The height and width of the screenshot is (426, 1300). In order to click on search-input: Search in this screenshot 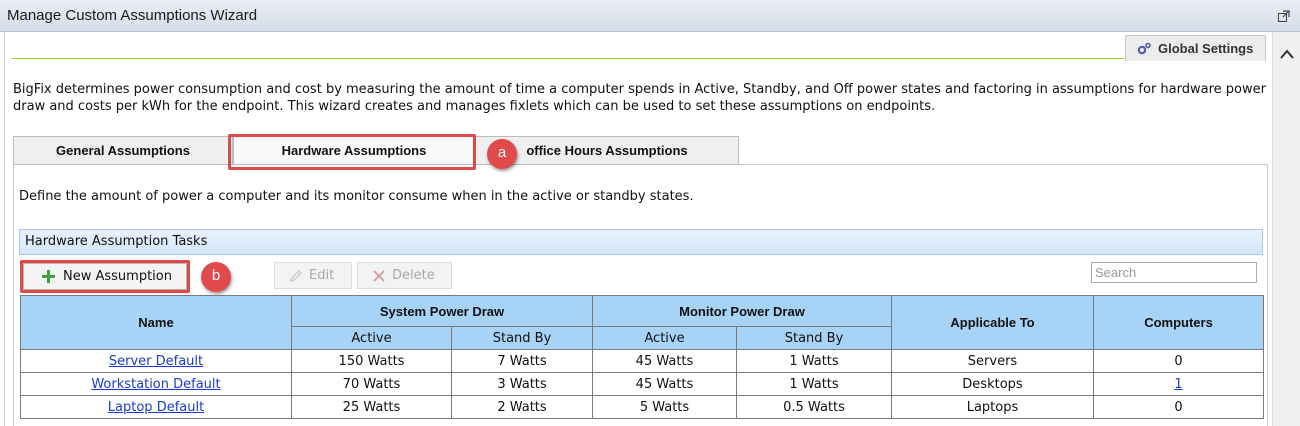, I will do `click(1174, 272)`.